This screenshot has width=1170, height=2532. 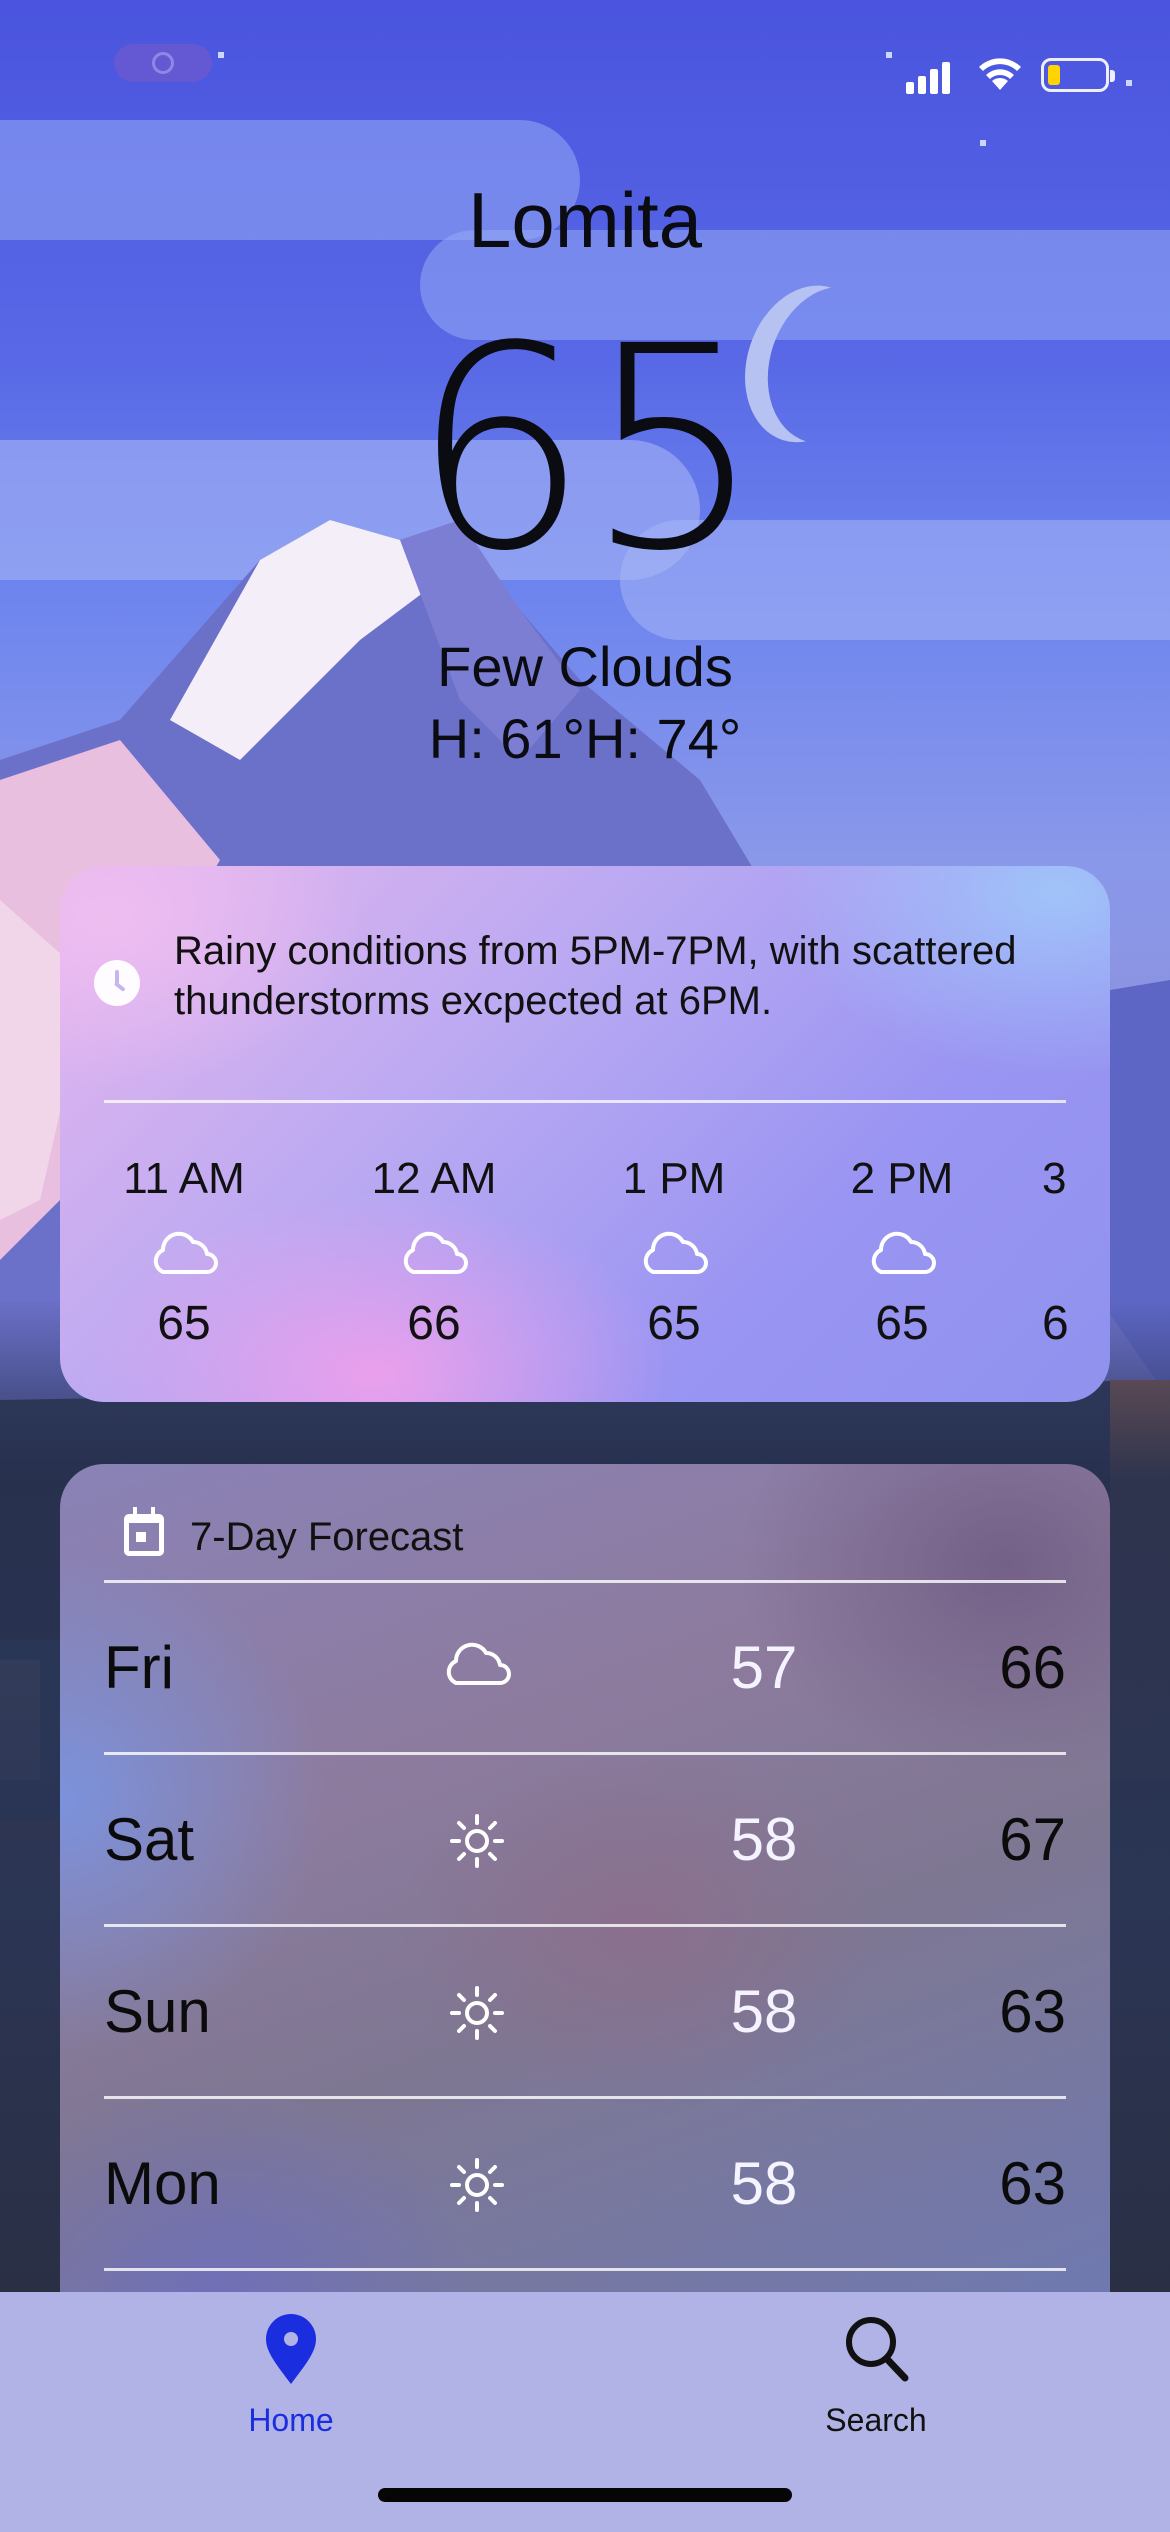 I want to click on day-name: Sat, so click(x=149, y=1839).